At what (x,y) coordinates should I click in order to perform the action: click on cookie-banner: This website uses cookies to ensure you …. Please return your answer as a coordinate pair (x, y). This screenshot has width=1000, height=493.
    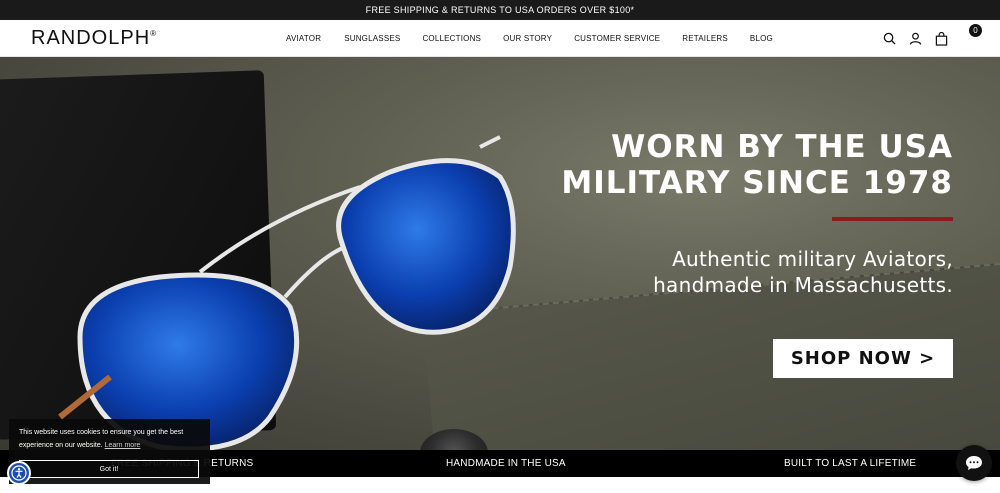
    Looking at the image, I should click on (109, 451).